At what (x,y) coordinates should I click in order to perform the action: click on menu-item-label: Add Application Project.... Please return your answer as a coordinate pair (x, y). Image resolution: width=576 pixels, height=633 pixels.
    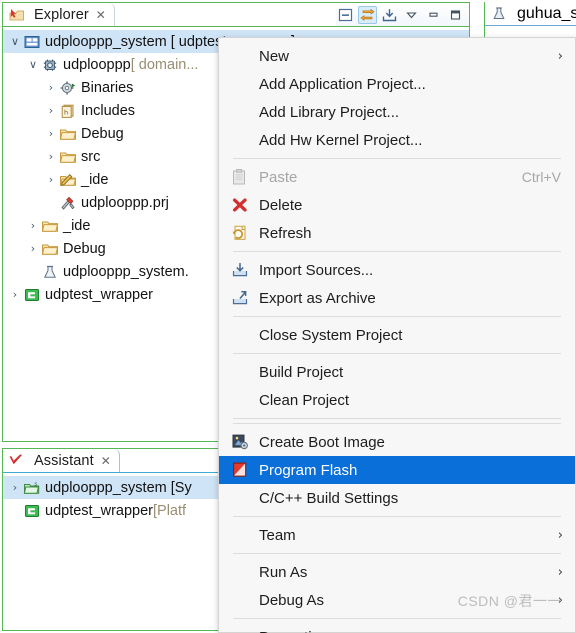
    Looking at the image, I should click on (342, 84).